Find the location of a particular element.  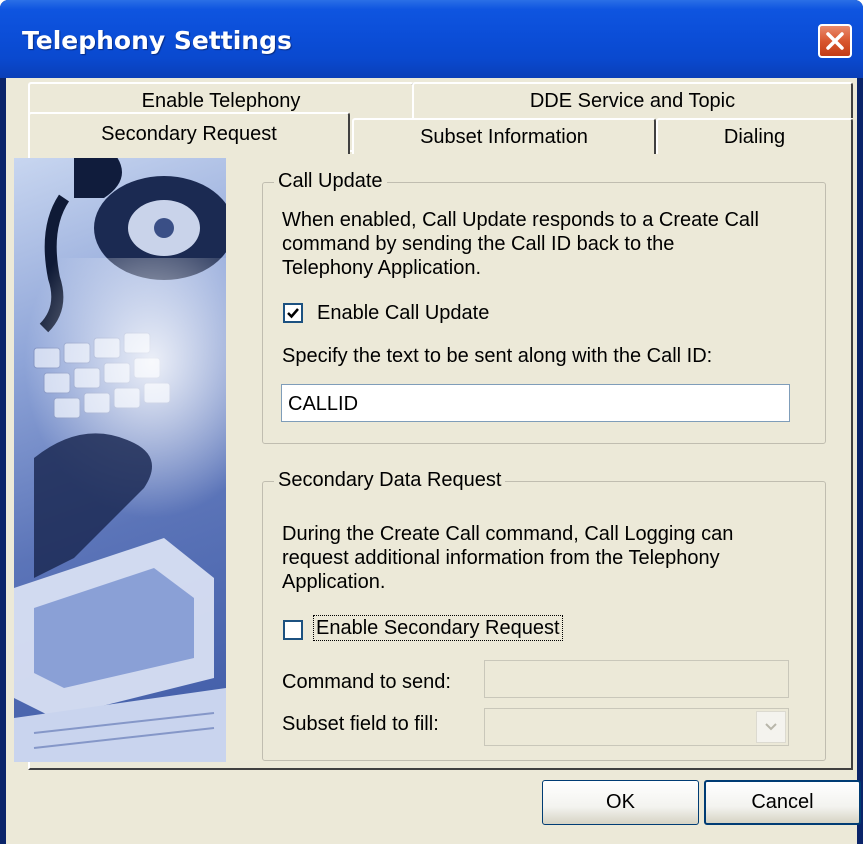

tab-dde-service-and-topic: DDE Service and Topic is located at coordinates (632, 100).